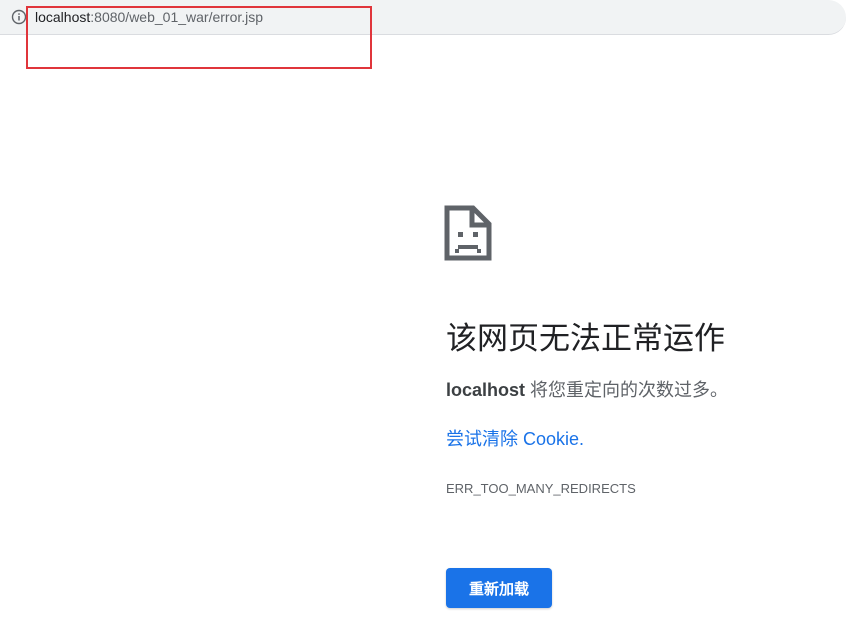 This screenshot has width=846, height=629. What do you see at coordinates (423, 17) in the screenshot?
I see `address-bar: localhost:8080/web_01_war/error.jsp` at bounding box center [423, 17].